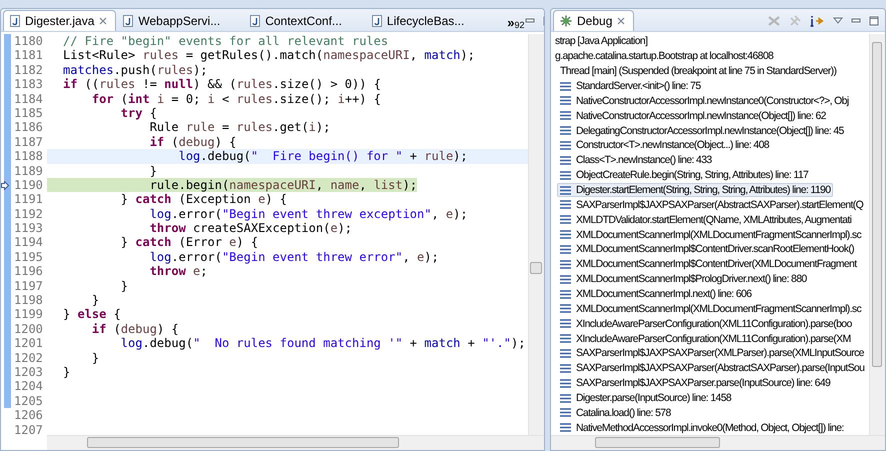 The width and height of the screenshot is (886, 451). Describe the element at coordinates (28, 214) in the screenshot. I see `line-number: 1192` at that location.